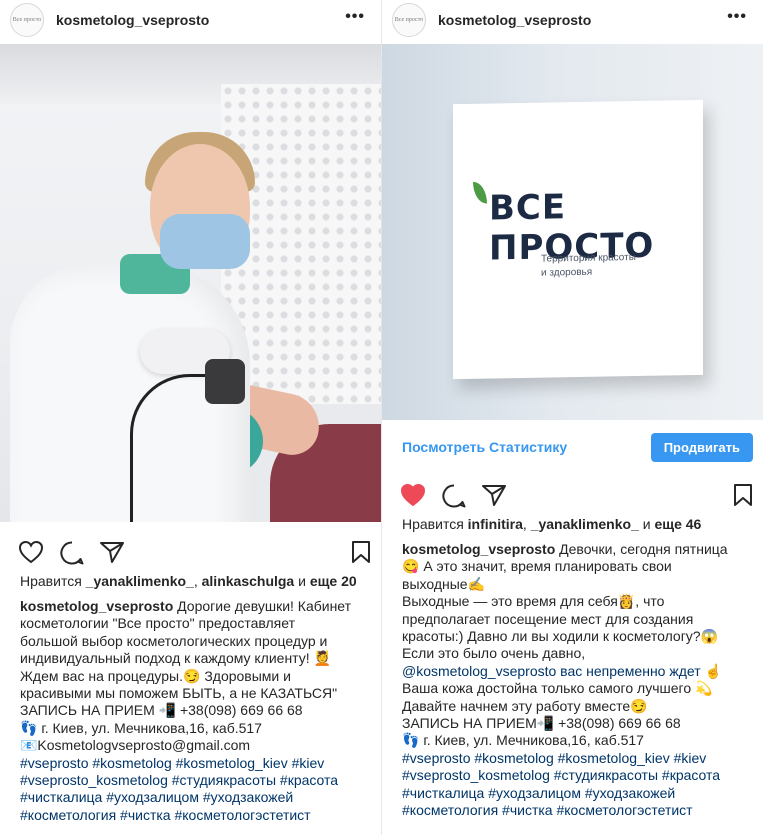 The height and width of the screenshot is (835, 763). I want to click on sign-subtitle: Территория красоты и здоровья, so click(611, 265).